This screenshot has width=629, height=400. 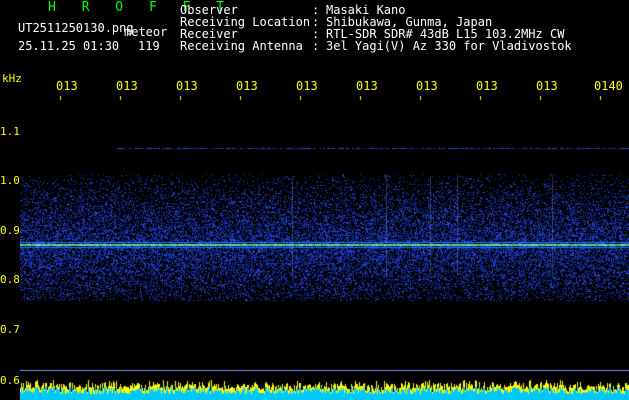 I want to click on y-tick: 1.1, so click(x=10, y=131).